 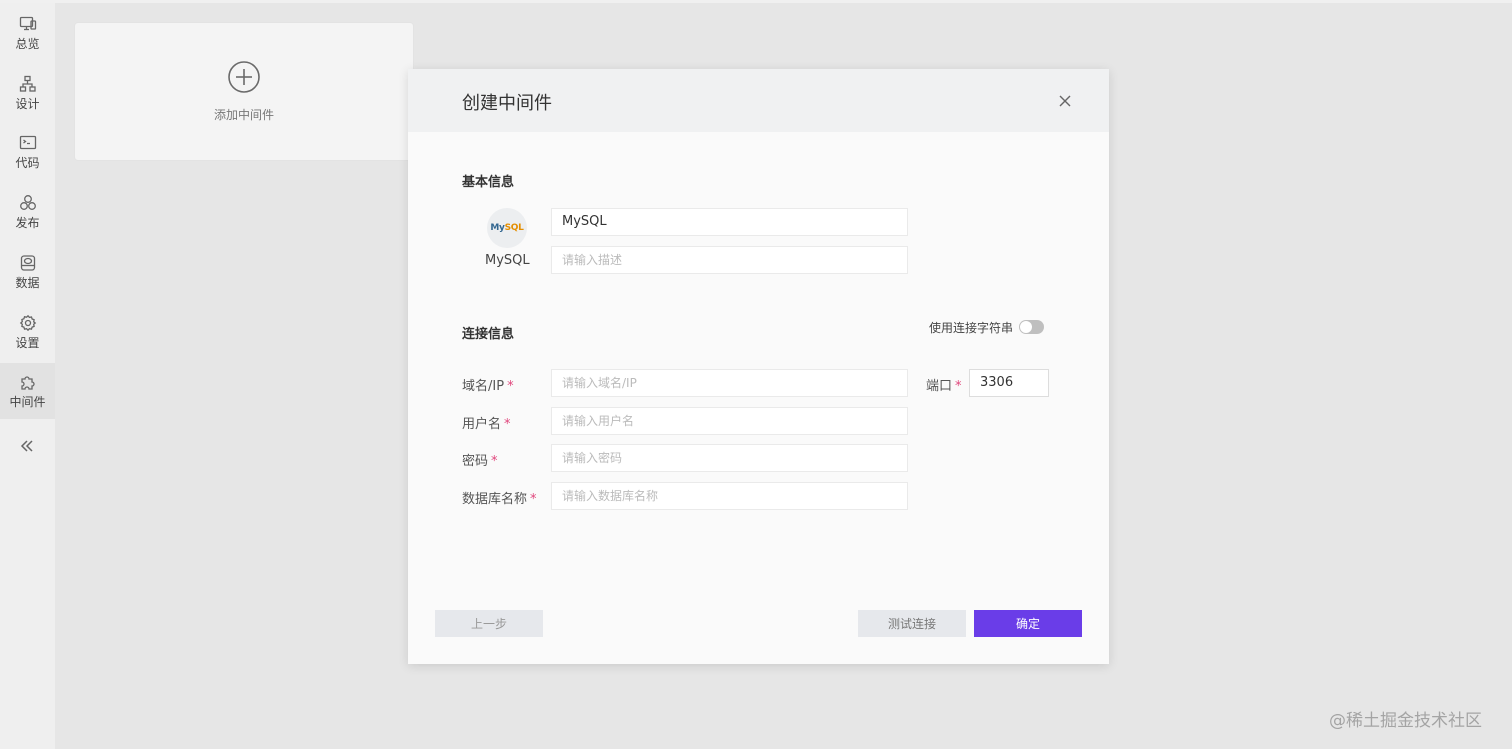 I want to click on sidebar-item-code: 代码, so click(x=27, y=152).